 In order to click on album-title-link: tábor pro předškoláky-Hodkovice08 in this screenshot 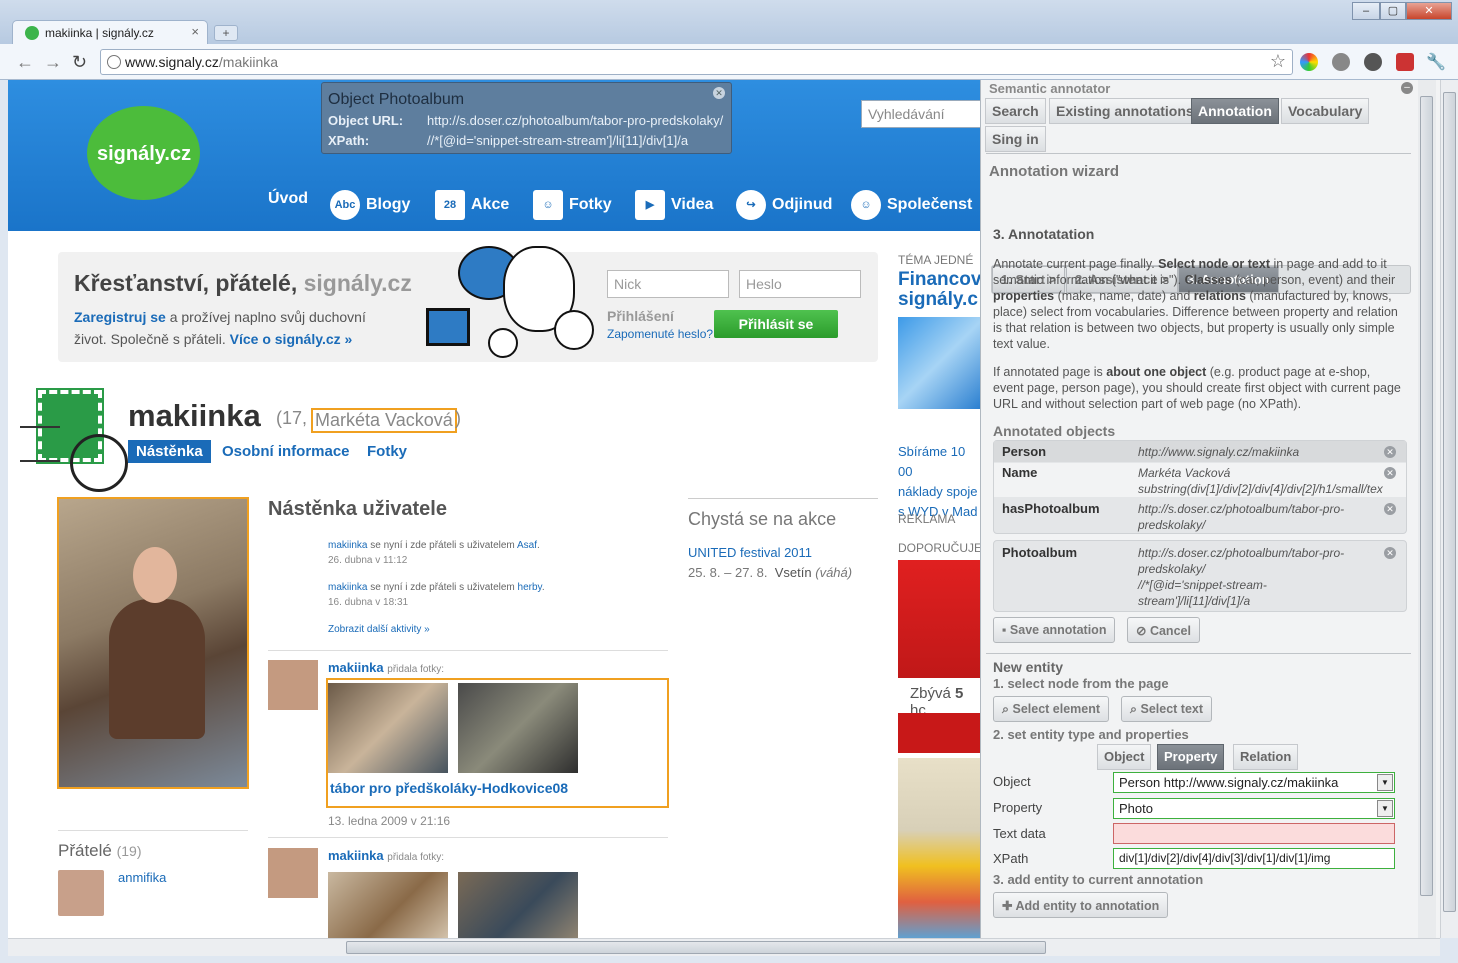, I will do `click(449, 788)`.